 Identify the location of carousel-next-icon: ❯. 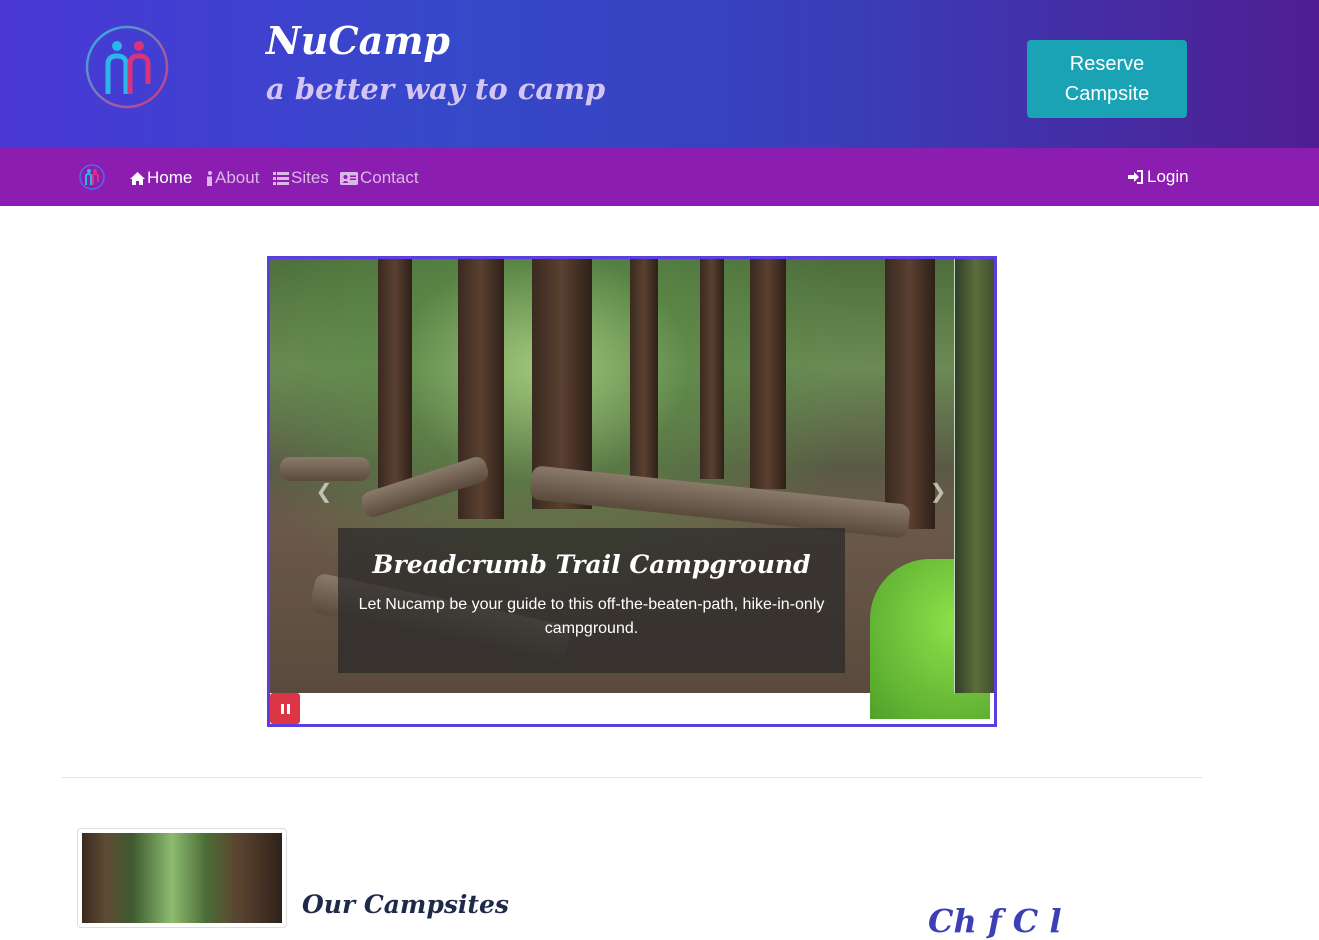
(938, 491).